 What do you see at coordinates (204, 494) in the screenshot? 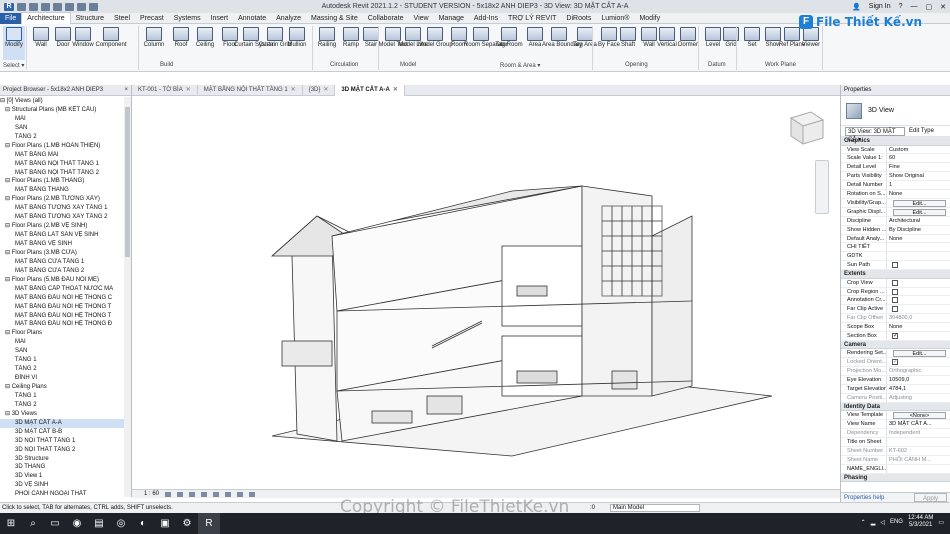
I see `shadows-icon` at bounding box center [204, 494].